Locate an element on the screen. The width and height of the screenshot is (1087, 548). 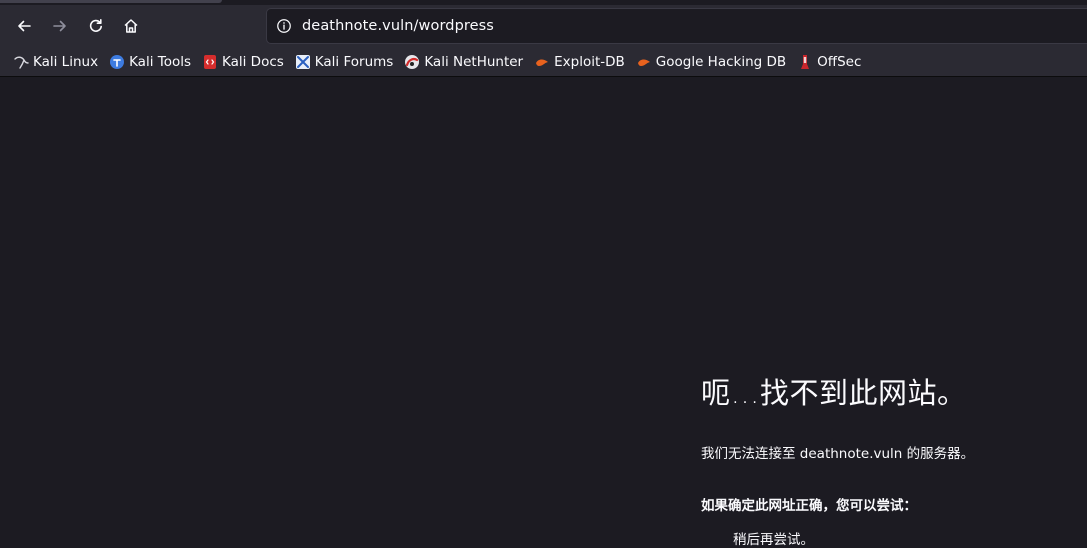
offsec-icon is located at coordinates (805, 62).